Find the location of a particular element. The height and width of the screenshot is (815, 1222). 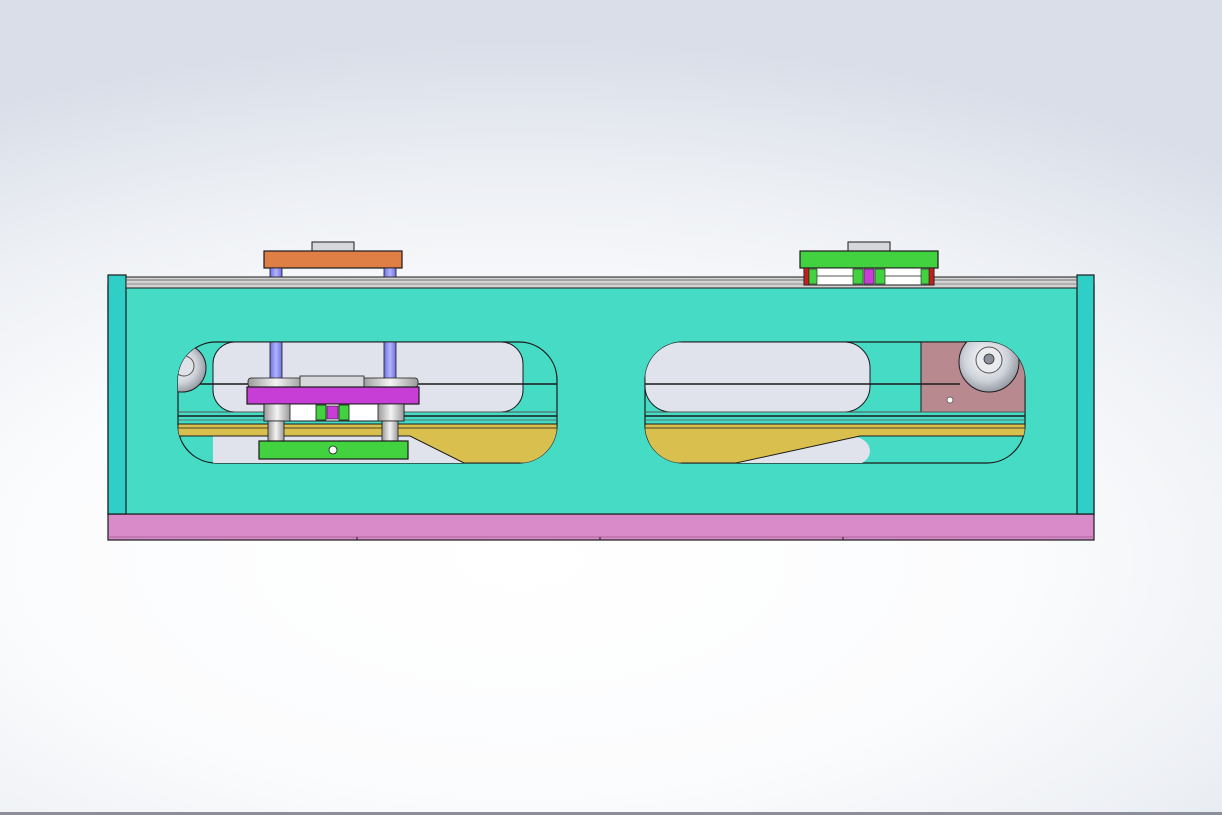

carriage-right-top-plate is located at coordinates (869, 259).